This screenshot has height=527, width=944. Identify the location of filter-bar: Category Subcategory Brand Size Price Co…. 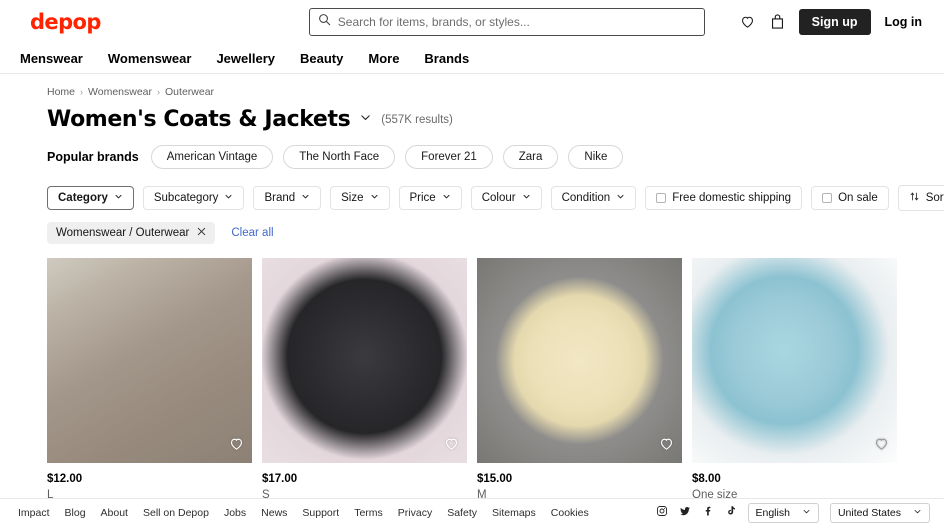
(495, 198).